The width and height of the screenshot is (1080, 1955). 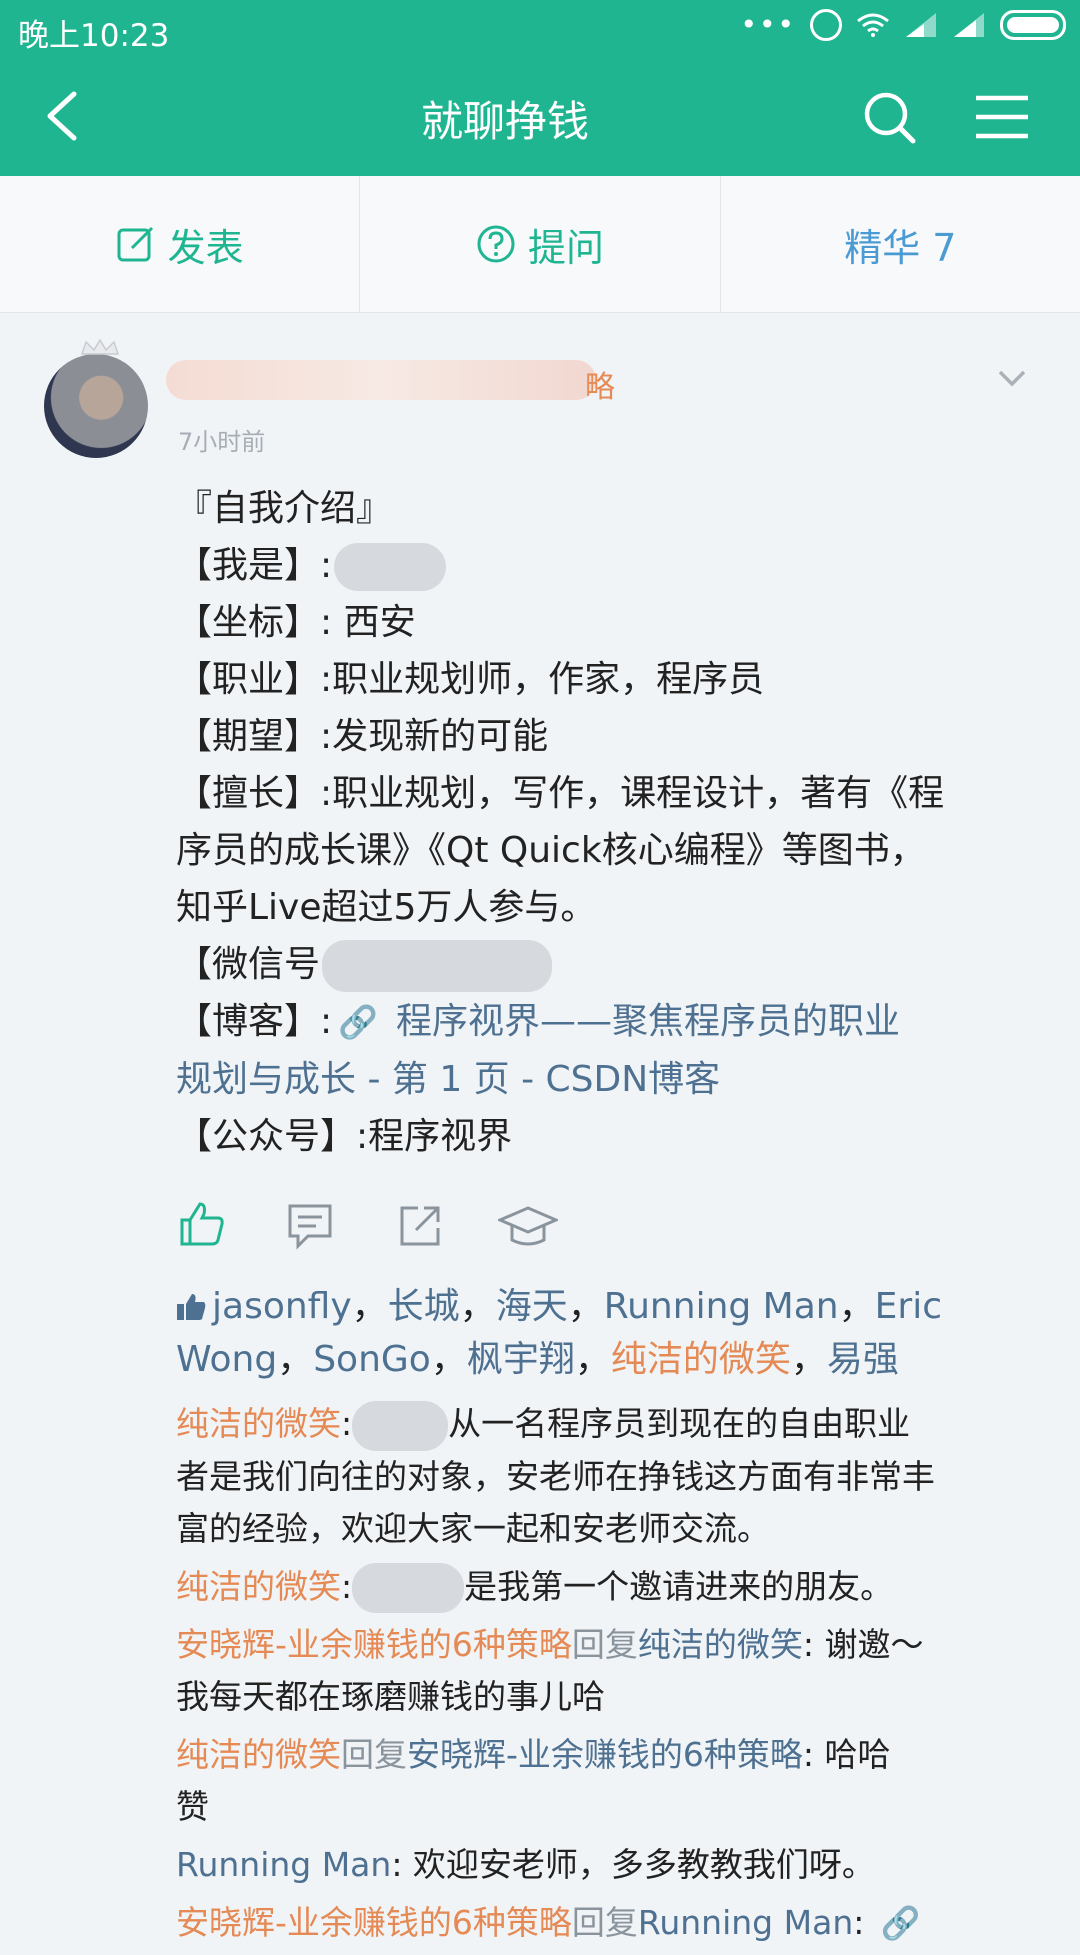 I want to click on action-tabs: 发表 提问 精华 7, so click(x=540, y=244).